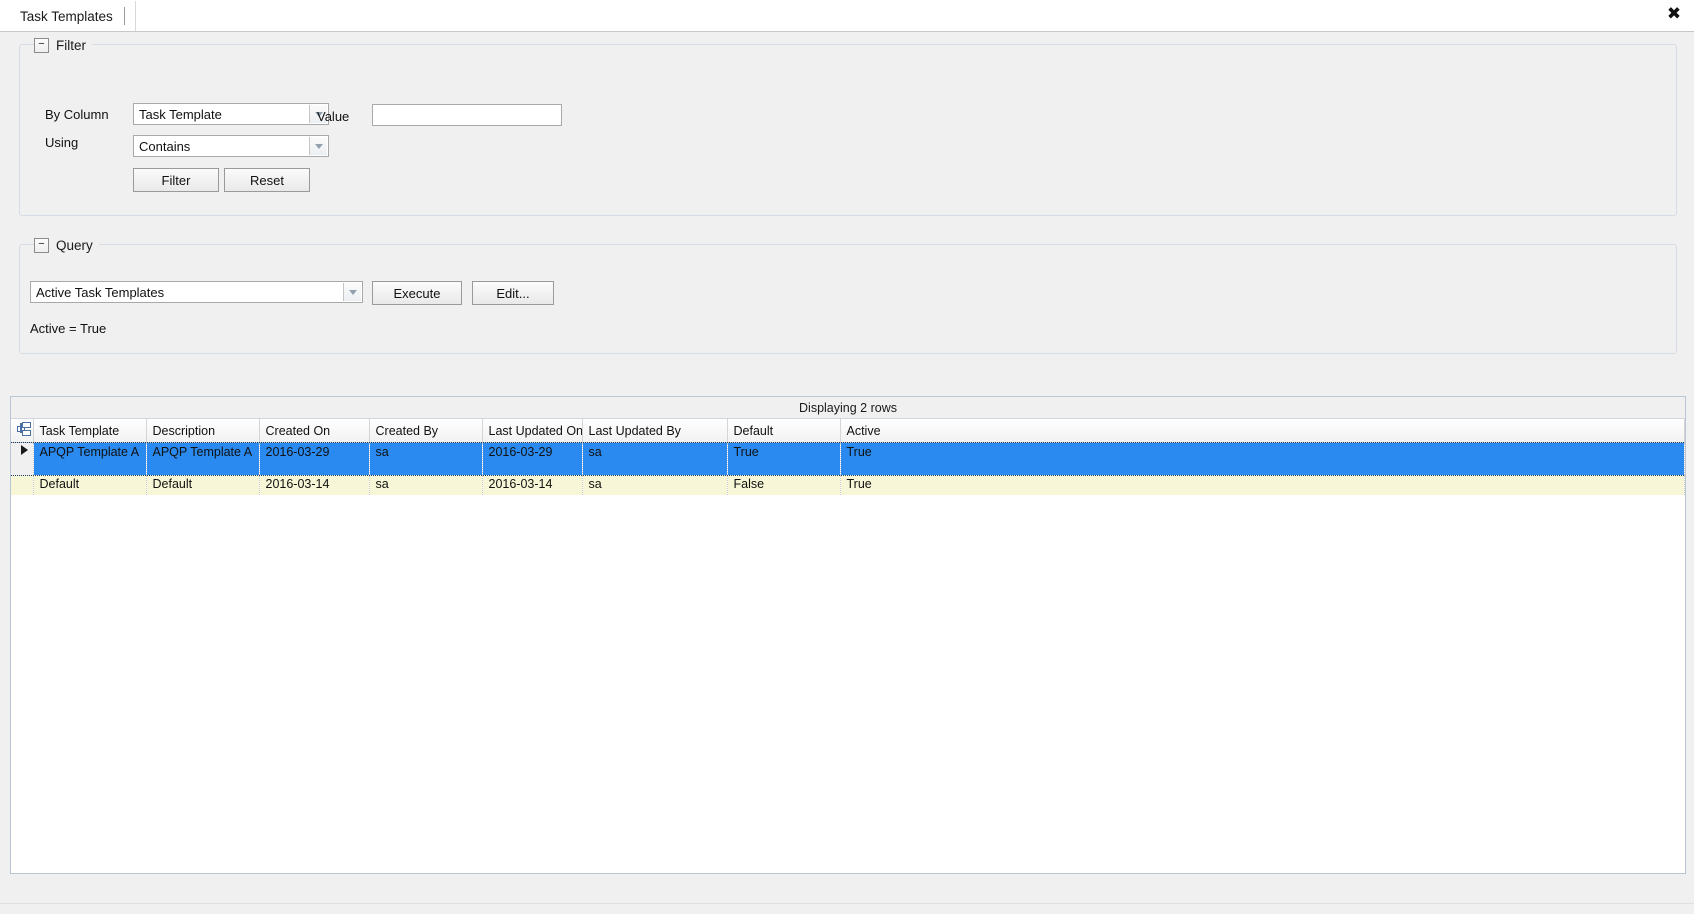 This screenshot has height=914, width=1694. Describe the element at coordinates (62, 142) in the screenshot. I see `using-label: Using` at that location.